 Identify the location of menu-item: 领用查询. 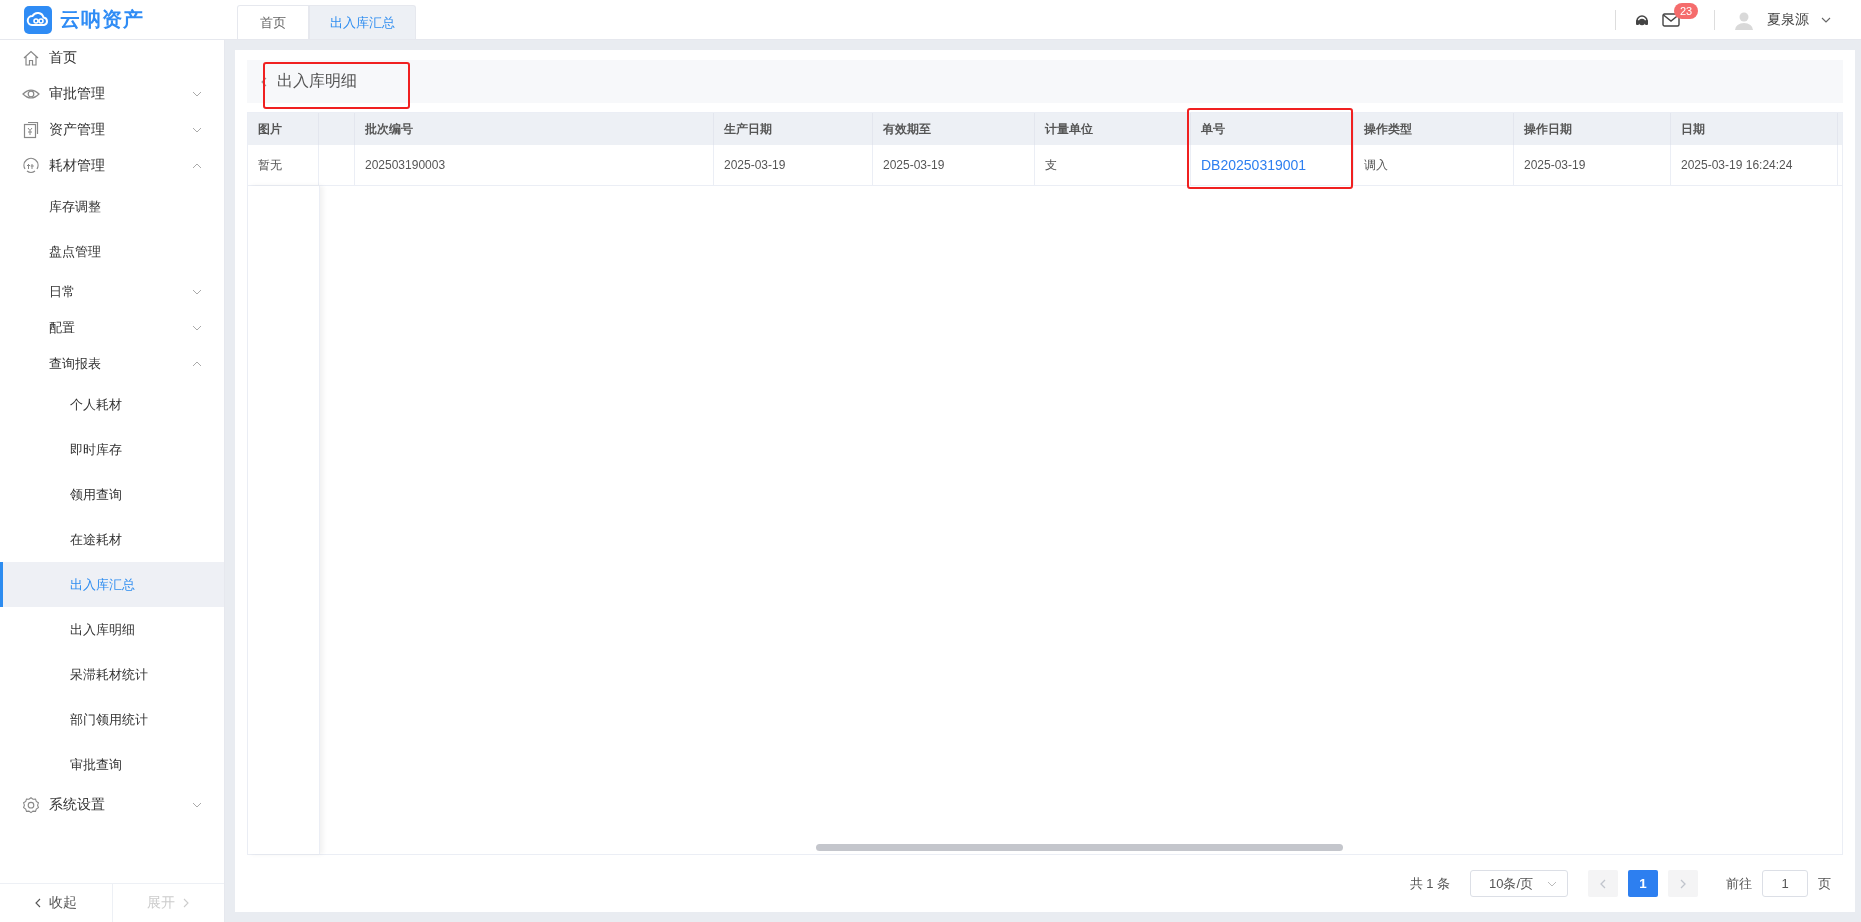
(112, 494).